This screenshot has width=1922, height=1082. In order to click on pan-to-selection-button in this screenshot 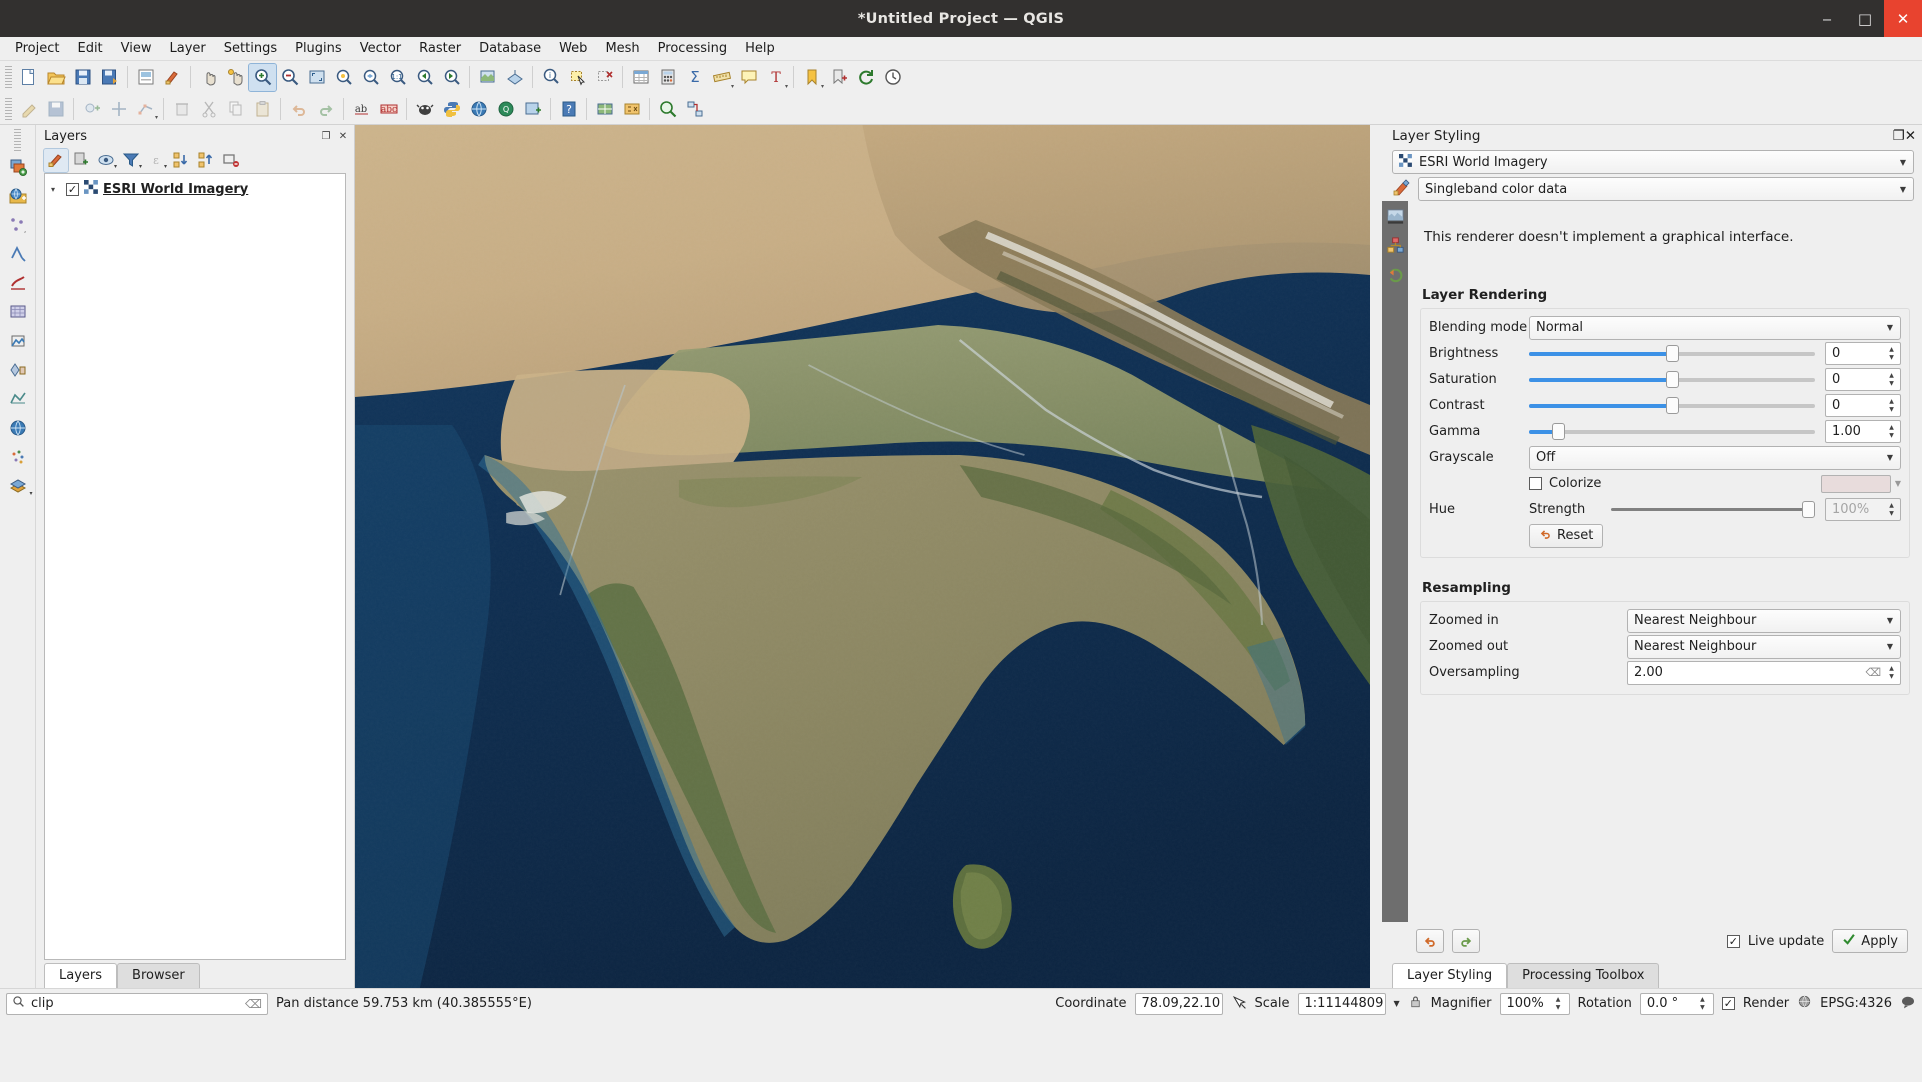, I will do `click(235, 77)`.